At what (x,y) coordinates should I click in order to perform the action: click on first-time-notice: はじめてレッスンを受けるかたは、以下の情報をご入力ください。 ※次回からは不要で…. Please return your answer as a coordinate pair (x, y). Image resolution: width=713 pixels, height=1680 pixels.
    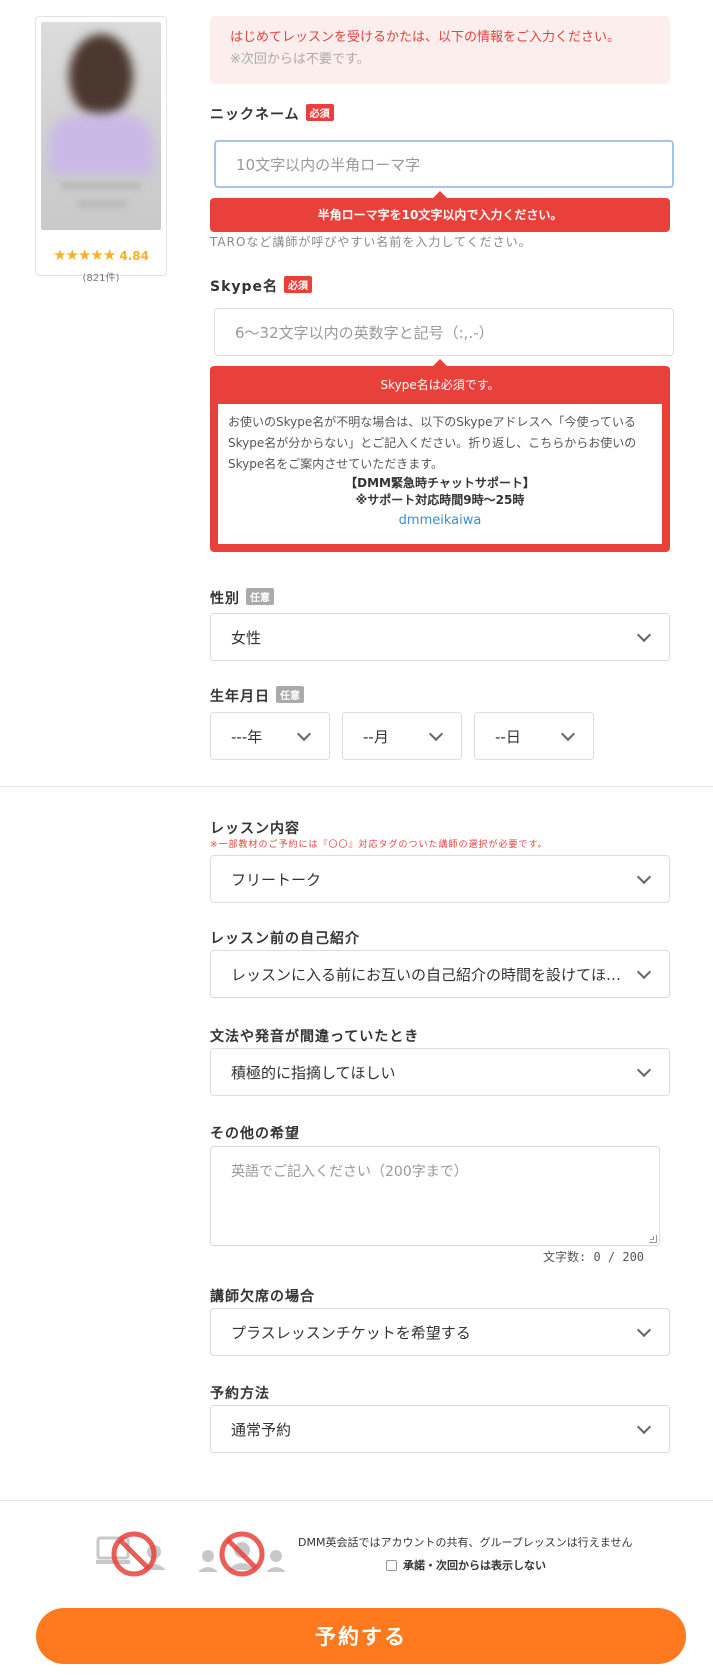
    Looking at the image, I should click on (440, 50).